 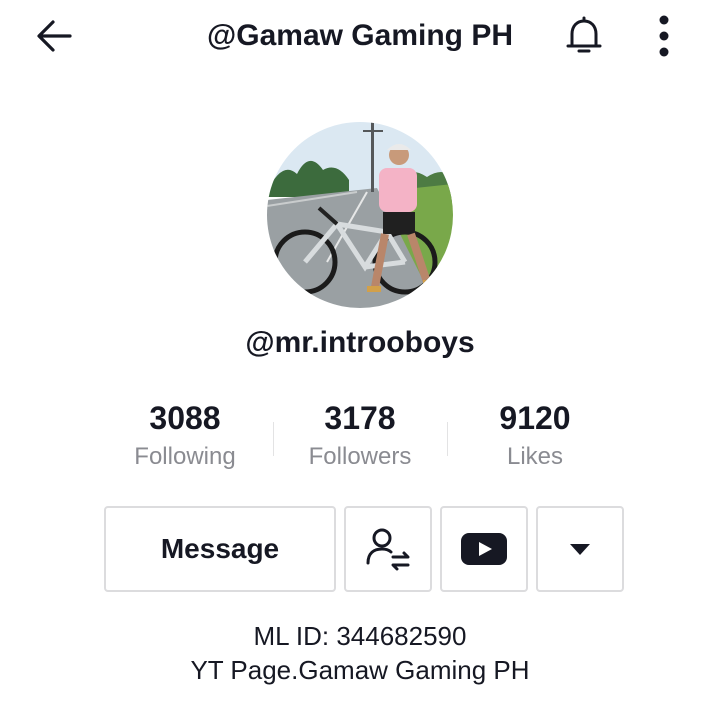 What do you see at coordinates (220, 549) in the screenshot?
I see `message-button: Message` at bounding box center [220, 549].